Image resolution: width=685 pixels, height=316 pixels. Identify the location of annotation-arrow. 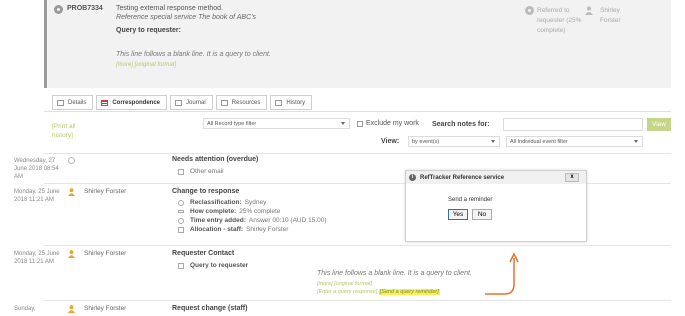
(502, 273).